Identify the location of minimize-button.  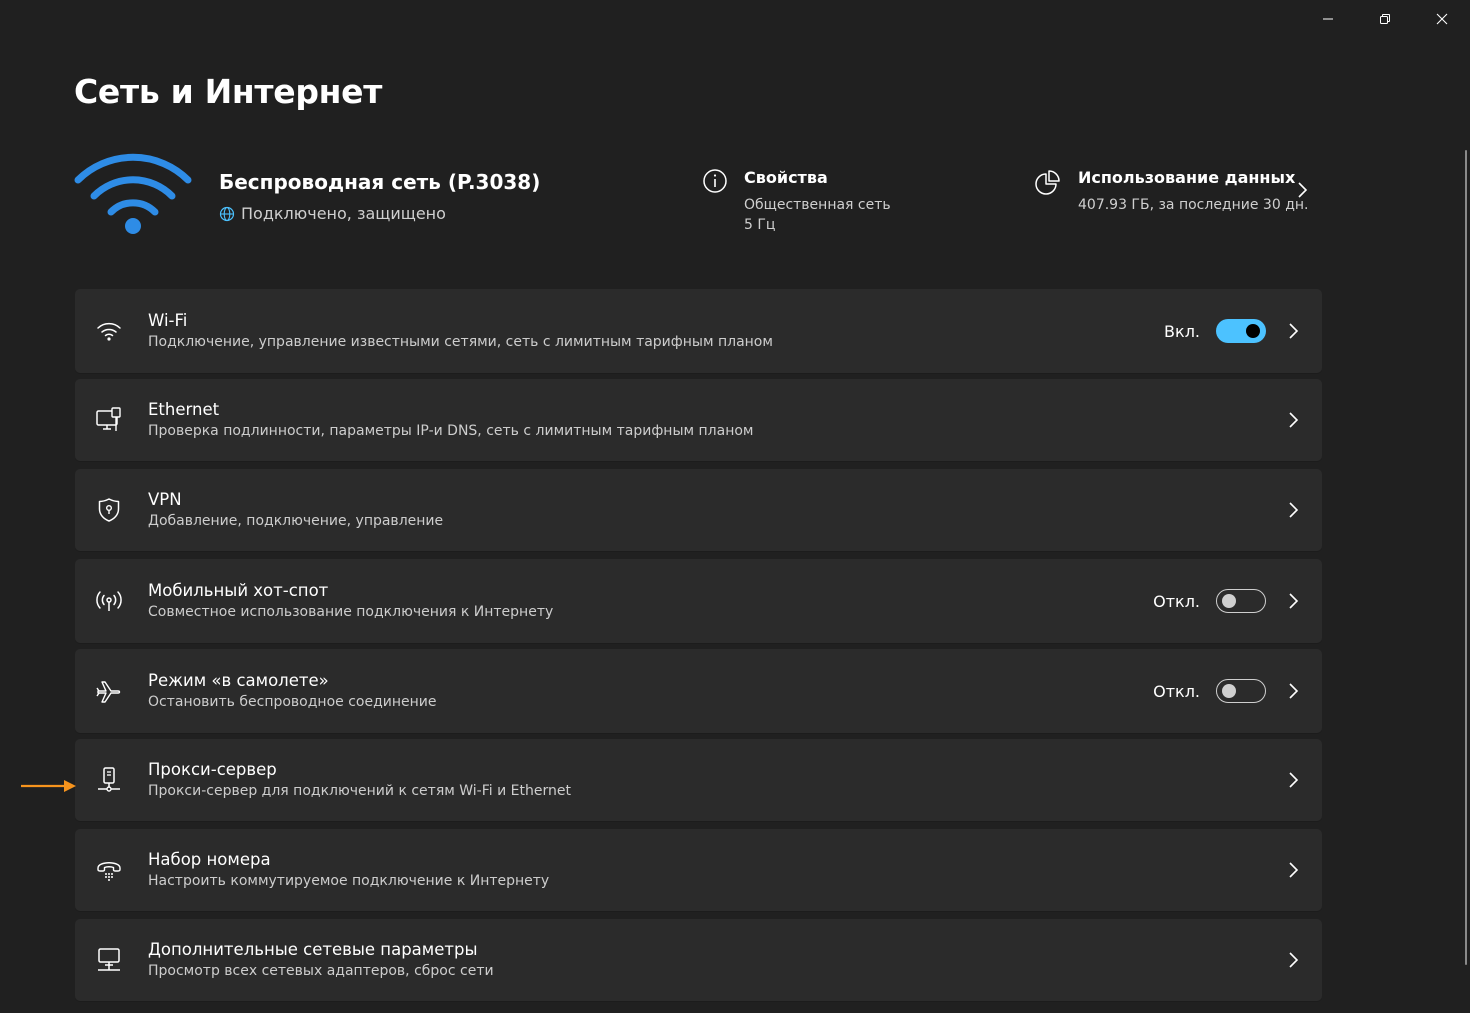
(1327, 19).